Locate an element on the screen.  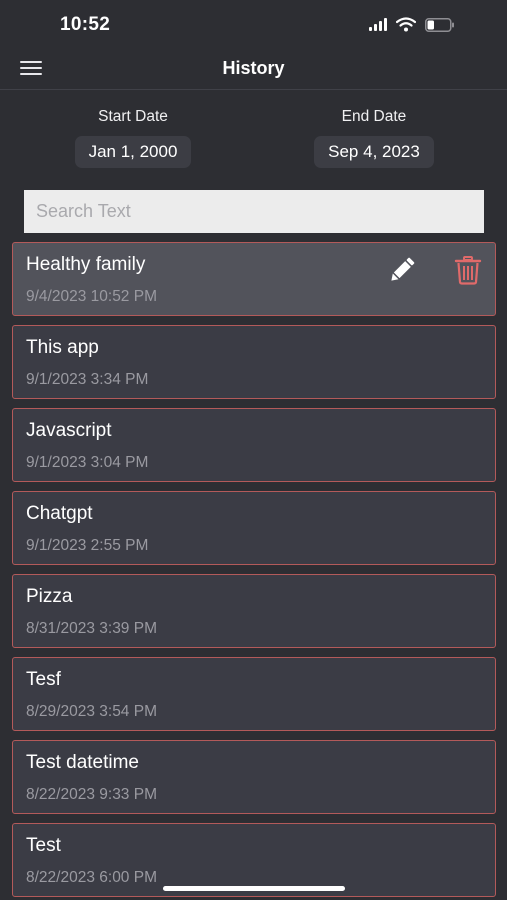
history-item-date: 9/1/2023 3:34 PM is located at coordinates (87, 379).